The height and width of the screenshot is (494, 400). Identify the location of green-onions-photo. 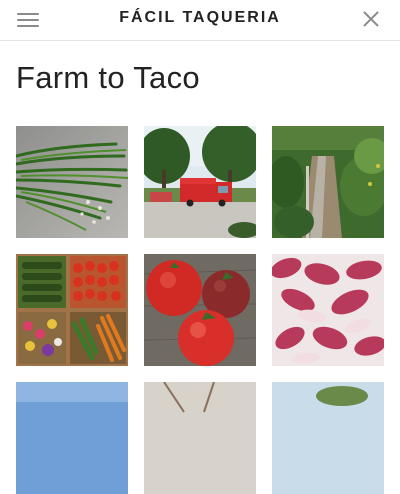
(72, 182).